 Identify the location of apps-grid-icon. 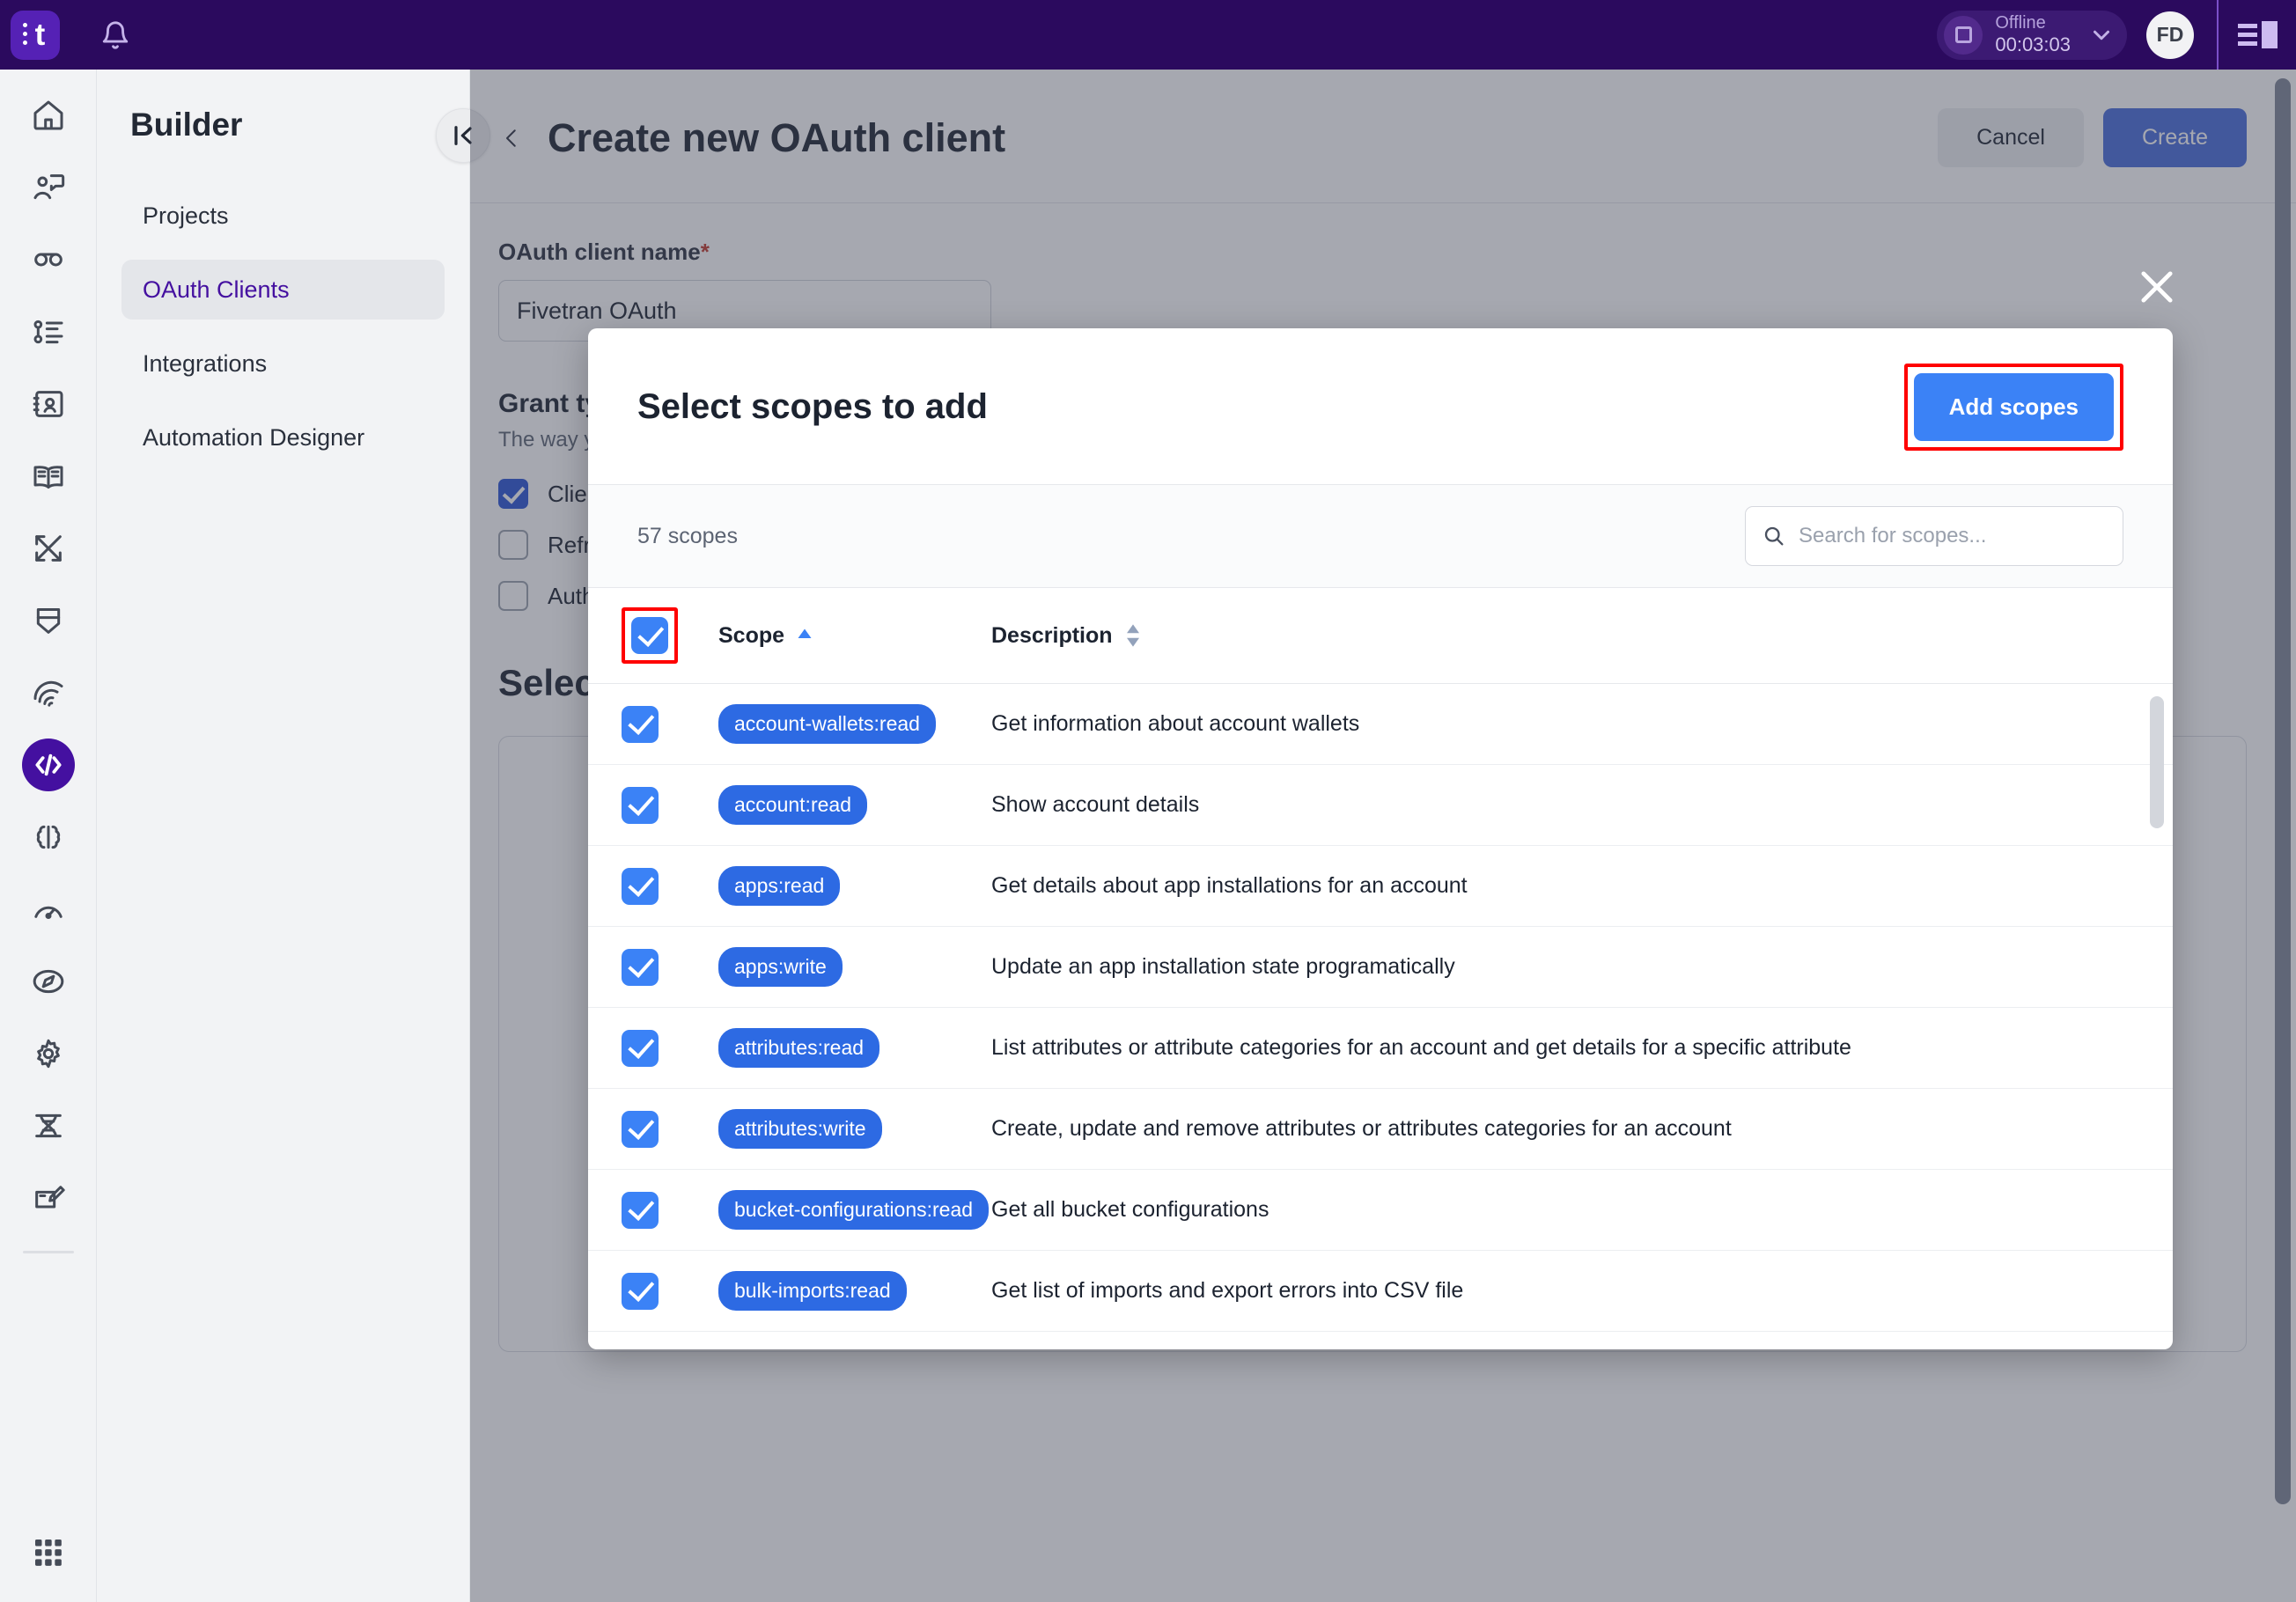
(48, 1553).